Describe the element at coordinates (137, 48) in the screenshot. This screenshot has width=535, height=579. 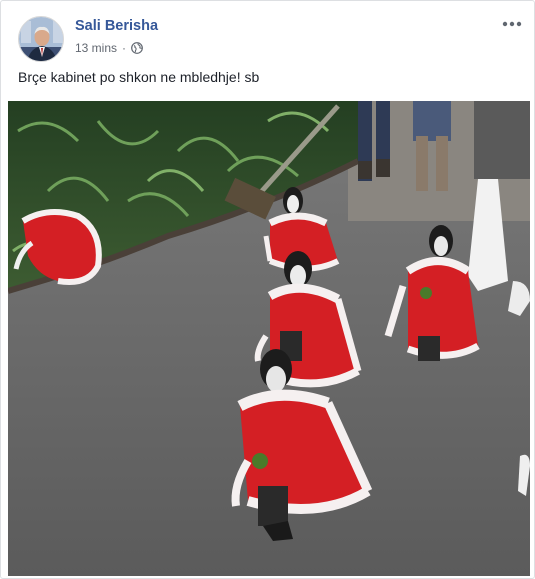
I see `globe-icon` at that location.